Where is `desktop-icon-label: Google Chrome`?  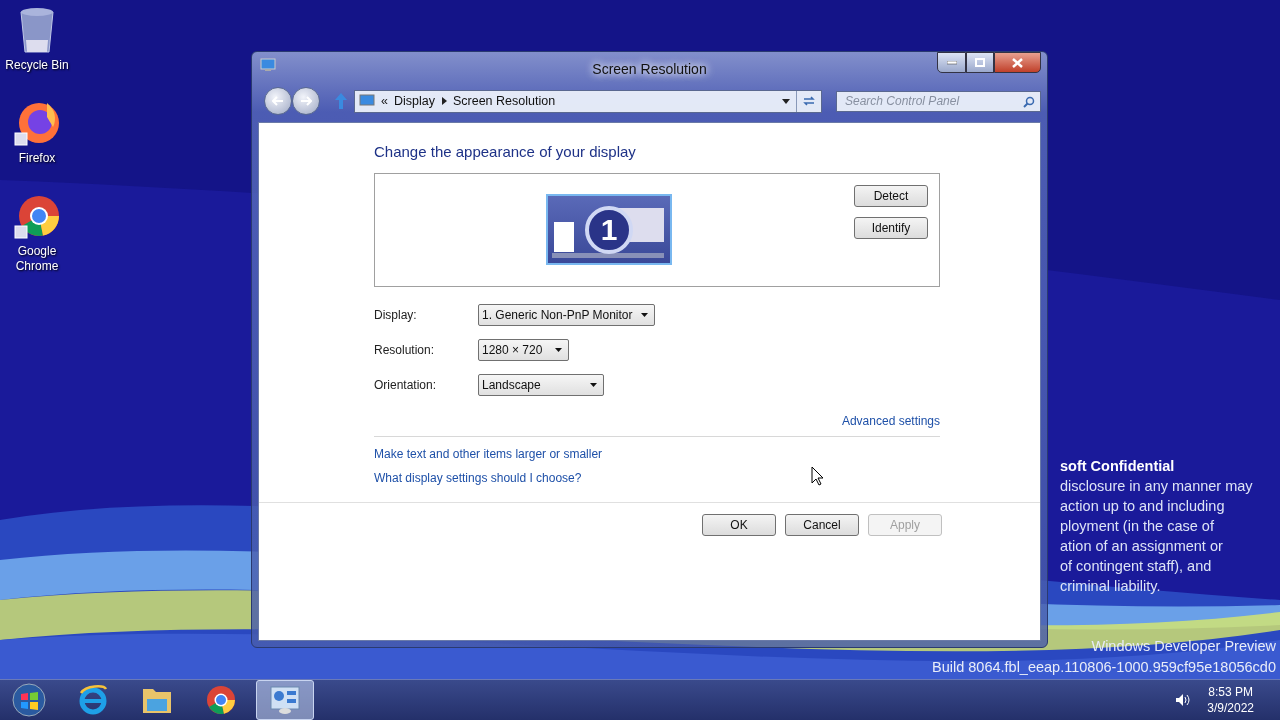
desktop-icon-label: Google Chrome is located at coordinates (37, 259).